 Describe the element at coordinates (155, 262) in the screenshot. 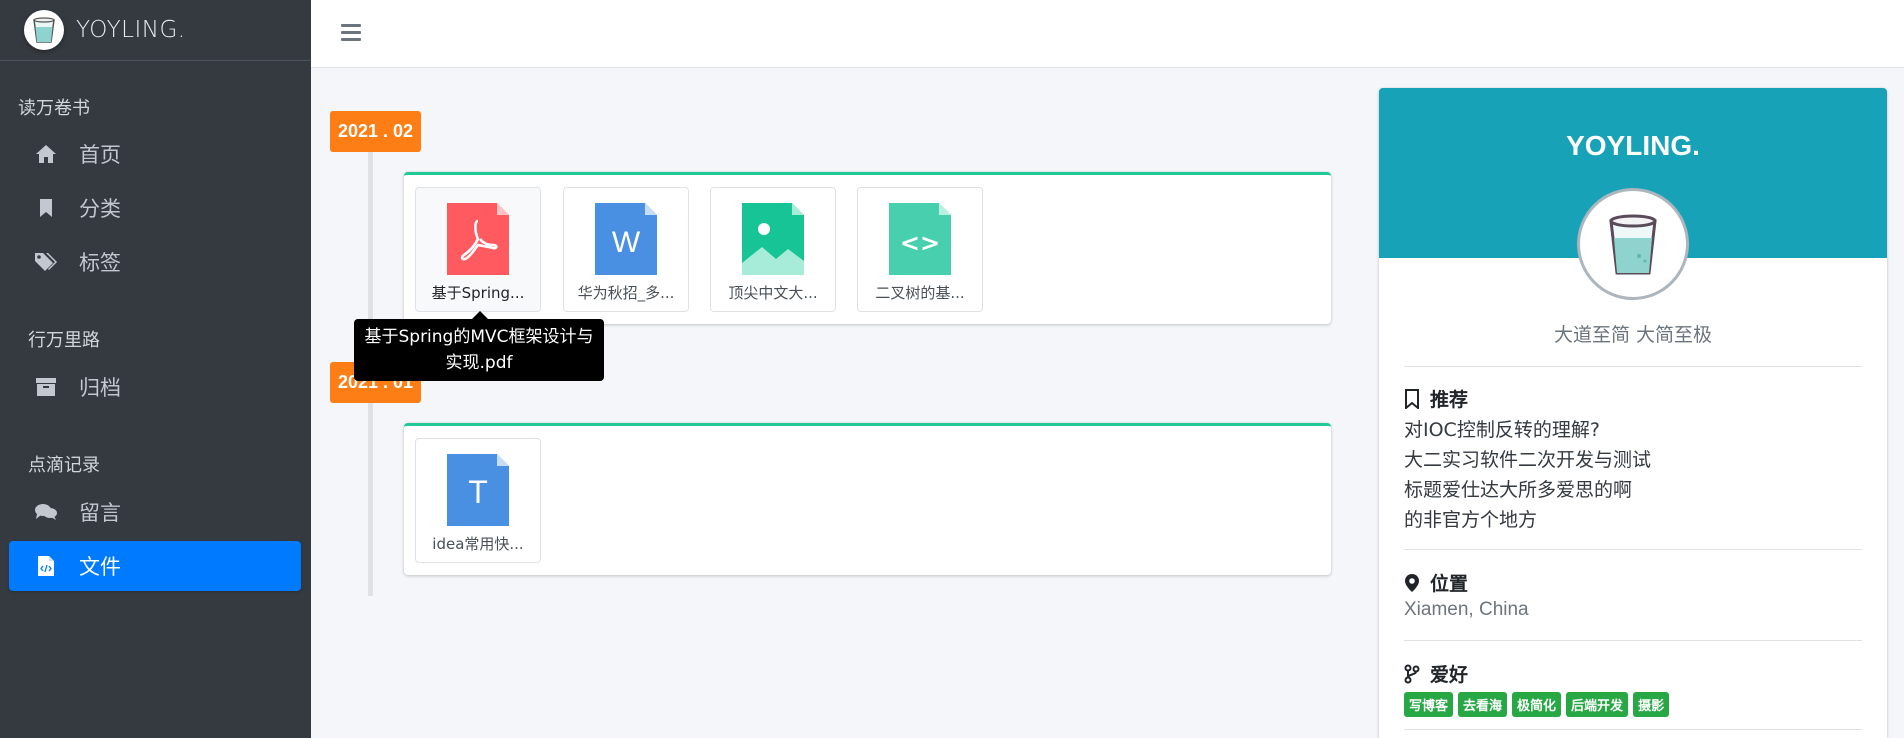

I see `sidebar-item-tags: 标签` at that location.